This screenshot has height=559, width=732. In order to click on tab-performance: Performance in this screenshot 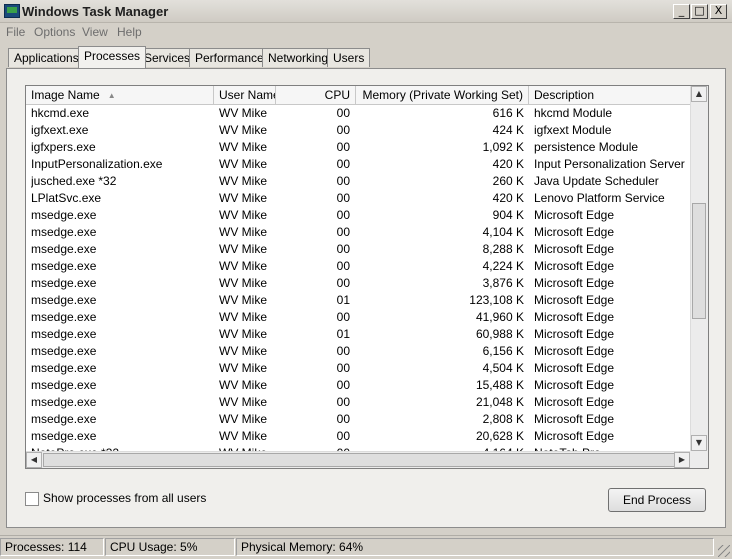, I will do `click(229, 57)`.